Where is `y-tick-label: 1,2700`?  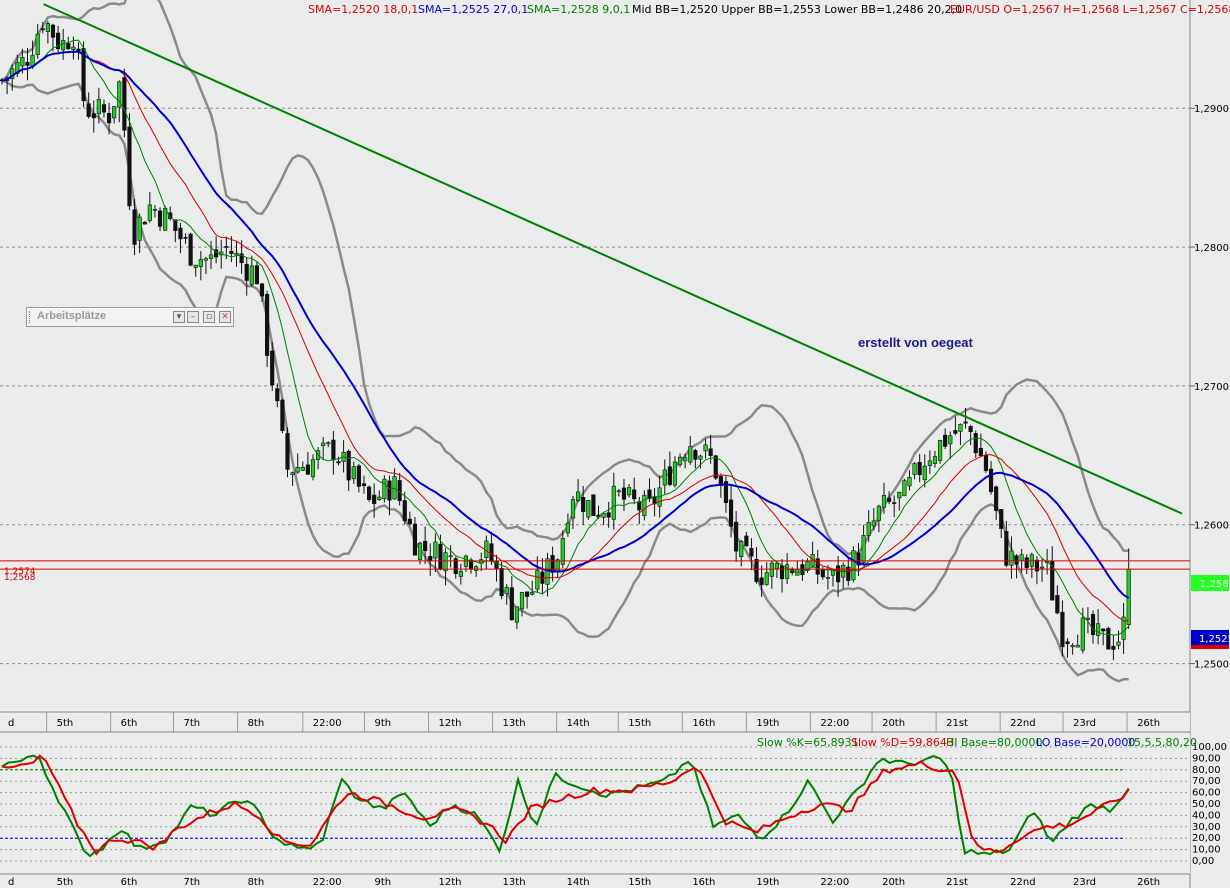
y-tick-label: 1,2700 is located at coordinates (1211, 387).